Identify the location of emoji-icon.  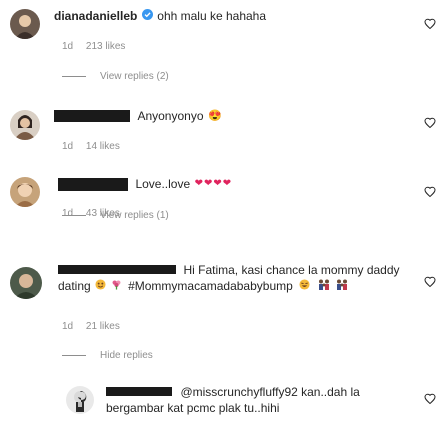
(100, 286).